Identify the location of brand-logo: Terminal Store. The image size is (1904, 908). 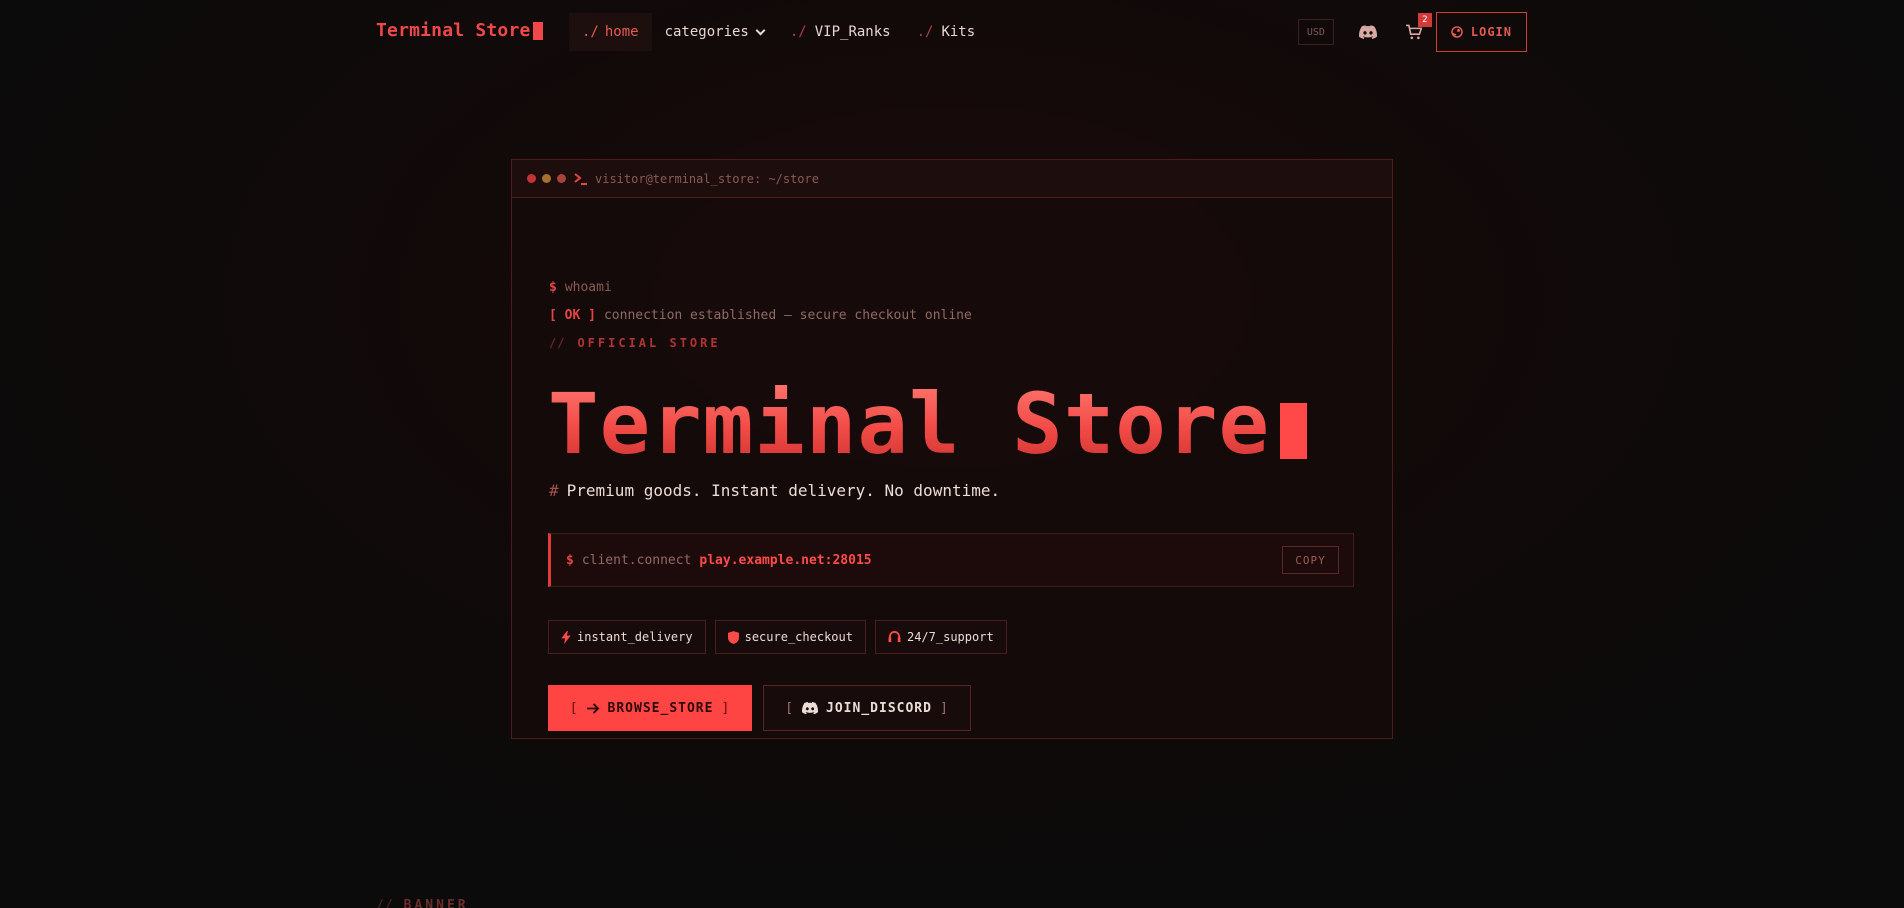
(459, 30).